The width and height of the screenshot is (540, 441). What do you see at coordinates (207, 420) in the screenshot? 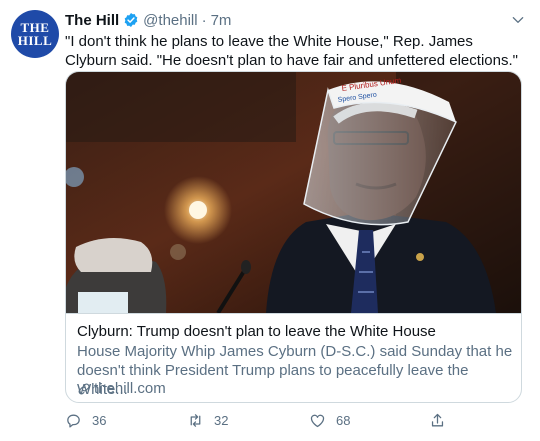
I see `retweet-button: 32` at bounding box center [207, 420].